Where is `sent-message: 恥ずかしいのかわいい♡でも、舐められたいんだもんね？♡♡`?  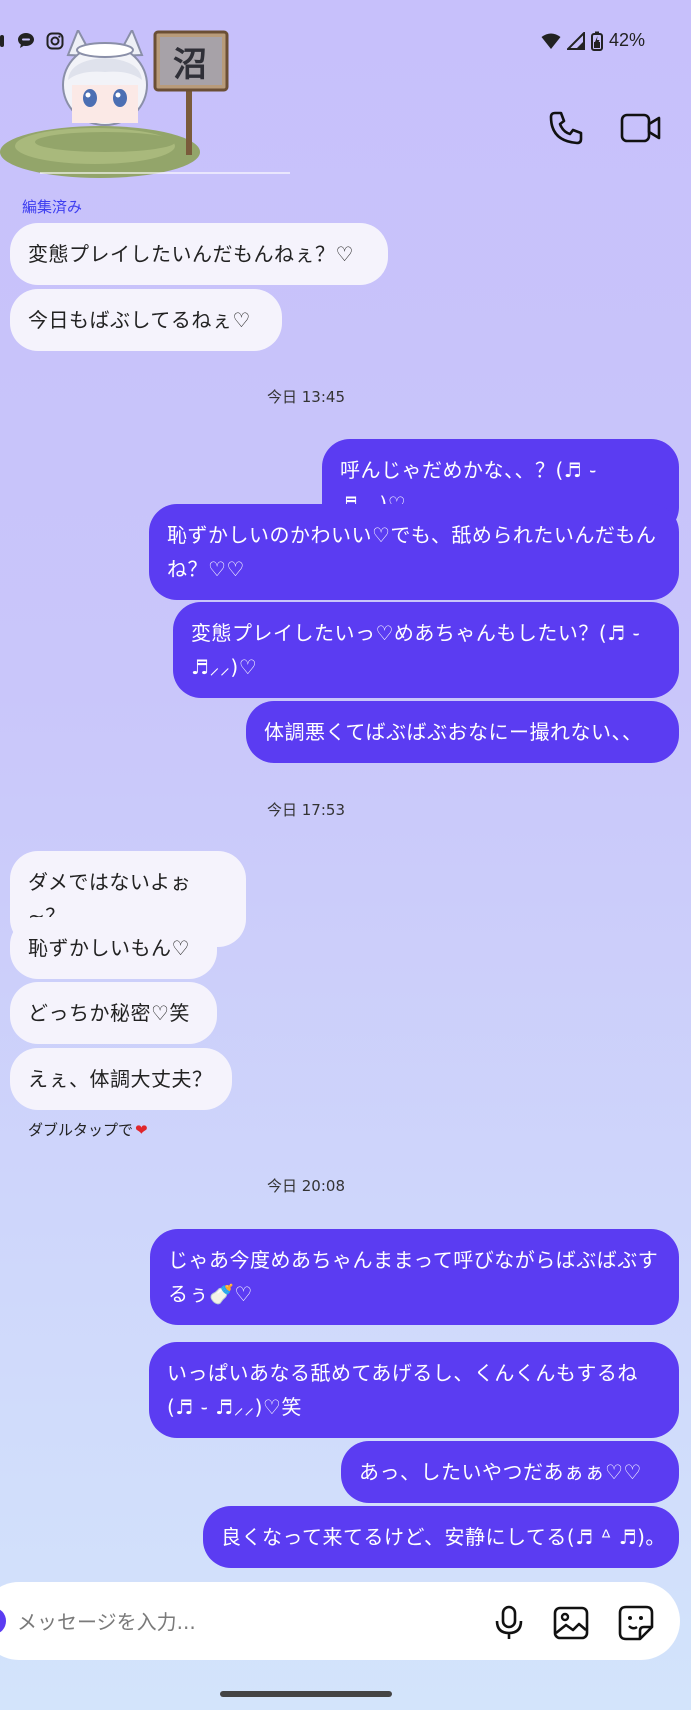
sent-message: 恥ずかしいのかわいい♡でも、舐められたいんだもんね？♡♡ is located at coordinates (414, 552).